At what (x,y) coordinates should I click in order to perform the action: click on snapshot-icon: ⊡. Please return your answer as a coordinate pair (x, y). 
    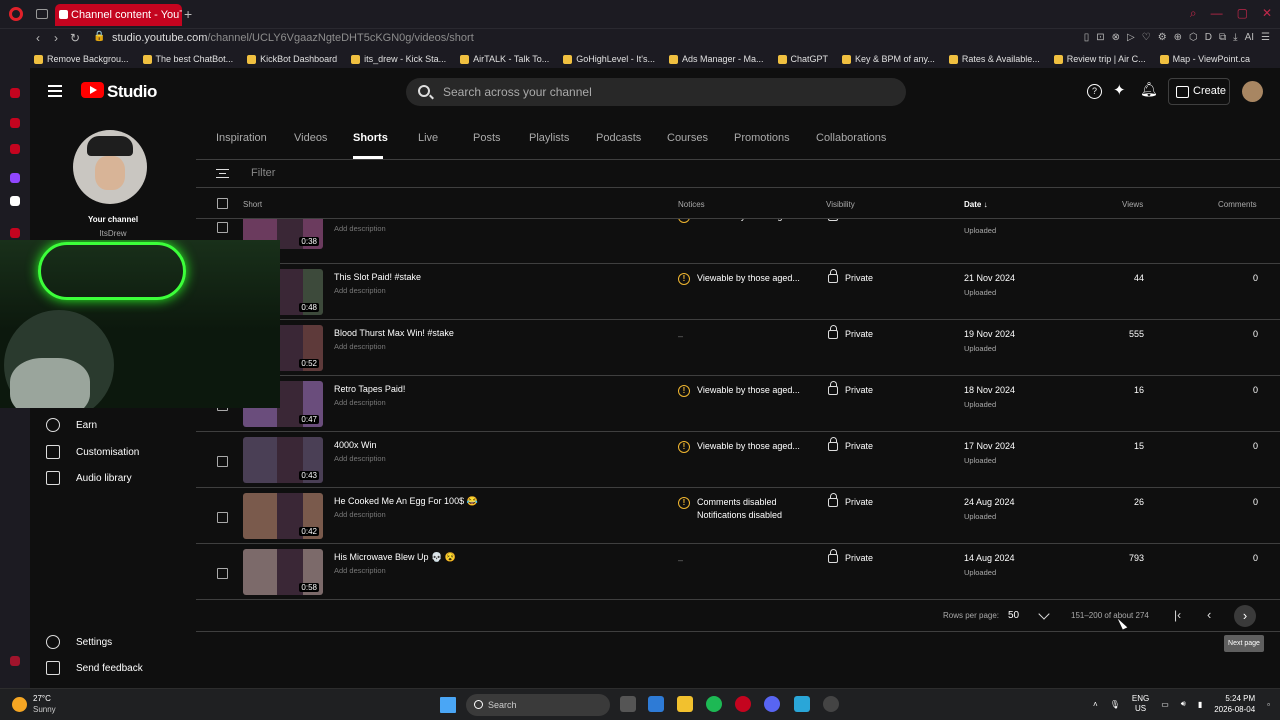
    Looking at the image, I should click on (1100, 37).